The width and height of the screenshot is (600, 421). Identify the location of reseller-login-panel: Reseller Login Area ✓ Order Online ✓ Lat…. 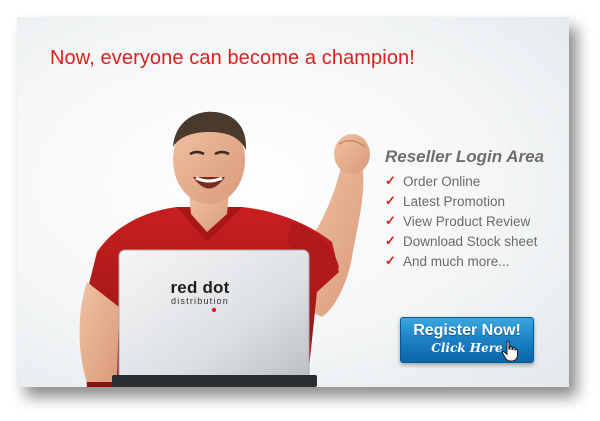
(475, 209).